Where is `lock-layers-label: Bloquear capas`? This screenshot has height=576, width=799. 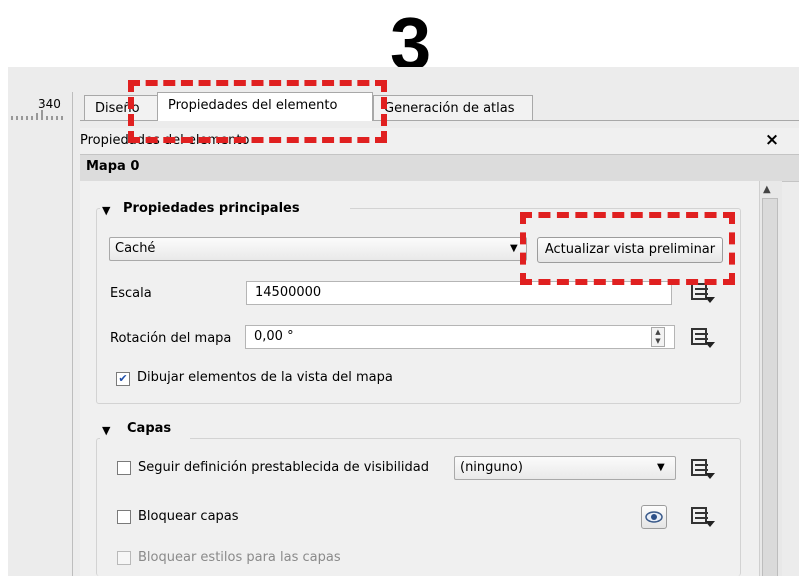
lock-layers-label: Bloquear capas is located at coordinates (188, 516).